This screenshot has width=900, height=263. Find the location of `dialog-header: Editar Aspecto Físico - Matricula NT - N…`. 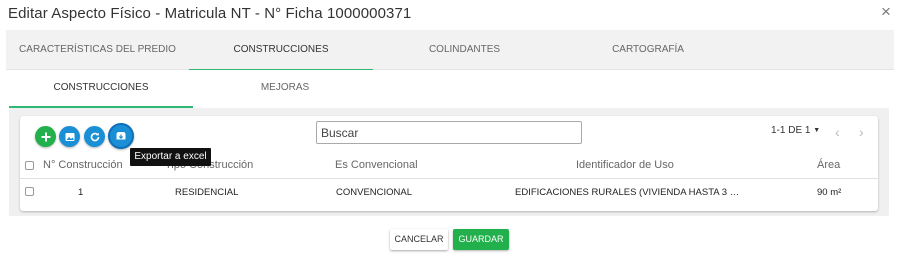

dialog-header: Editar Aspecto Físico - Matricula NT - N… is located at coordinates (450, 15).